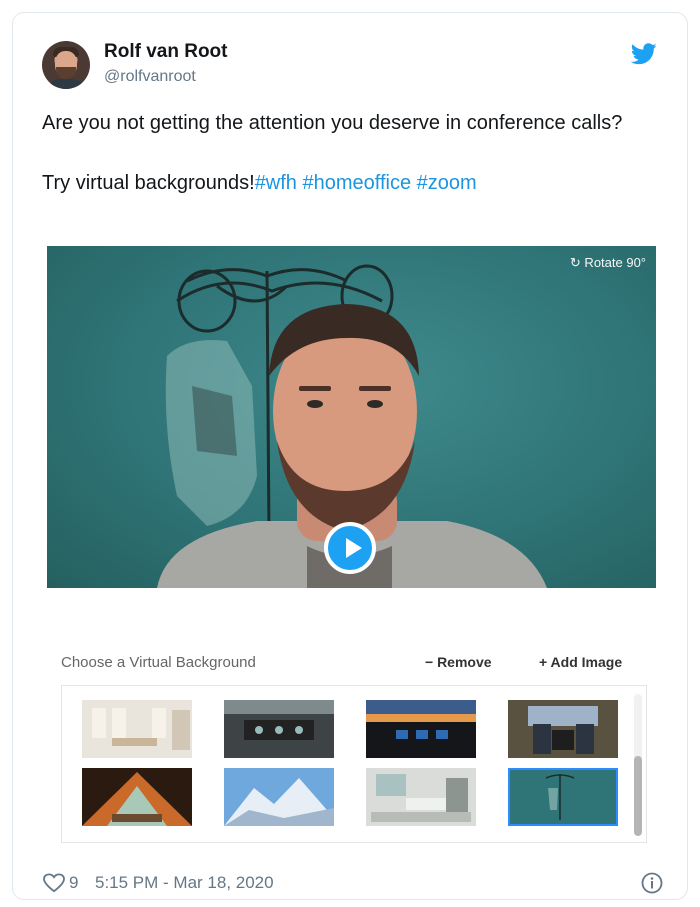 The image size is (700, 907). I want to click on author-name: Rolf van Root, so click(166, 52).